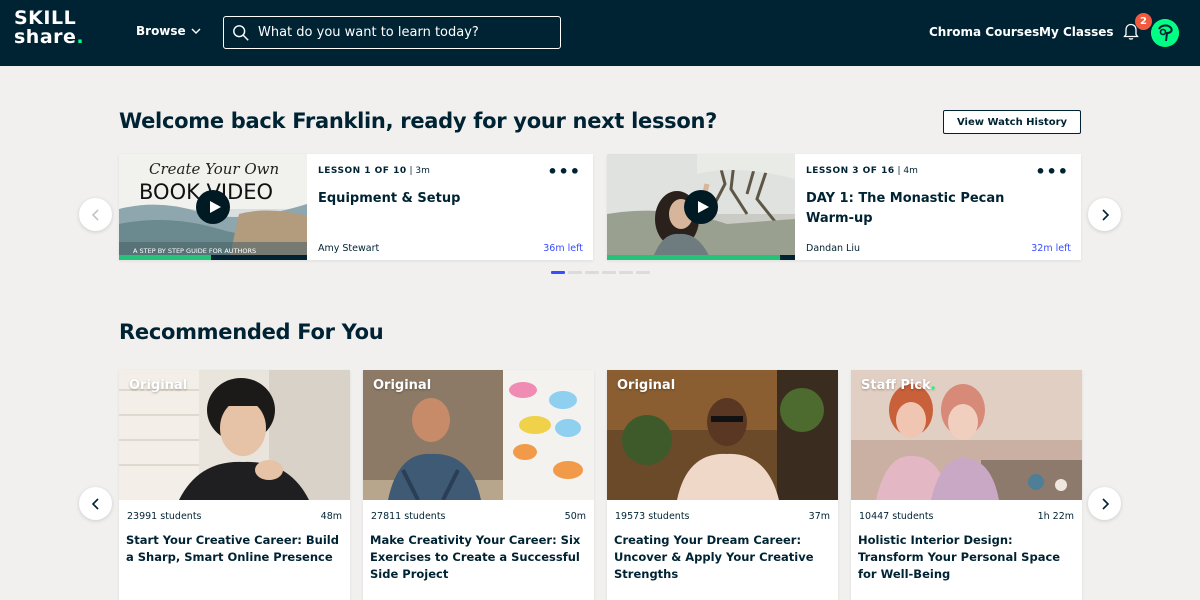  Describe the element at coordinates (161, 31) in the screenshot. I see `browse-label: Browse` at that location.